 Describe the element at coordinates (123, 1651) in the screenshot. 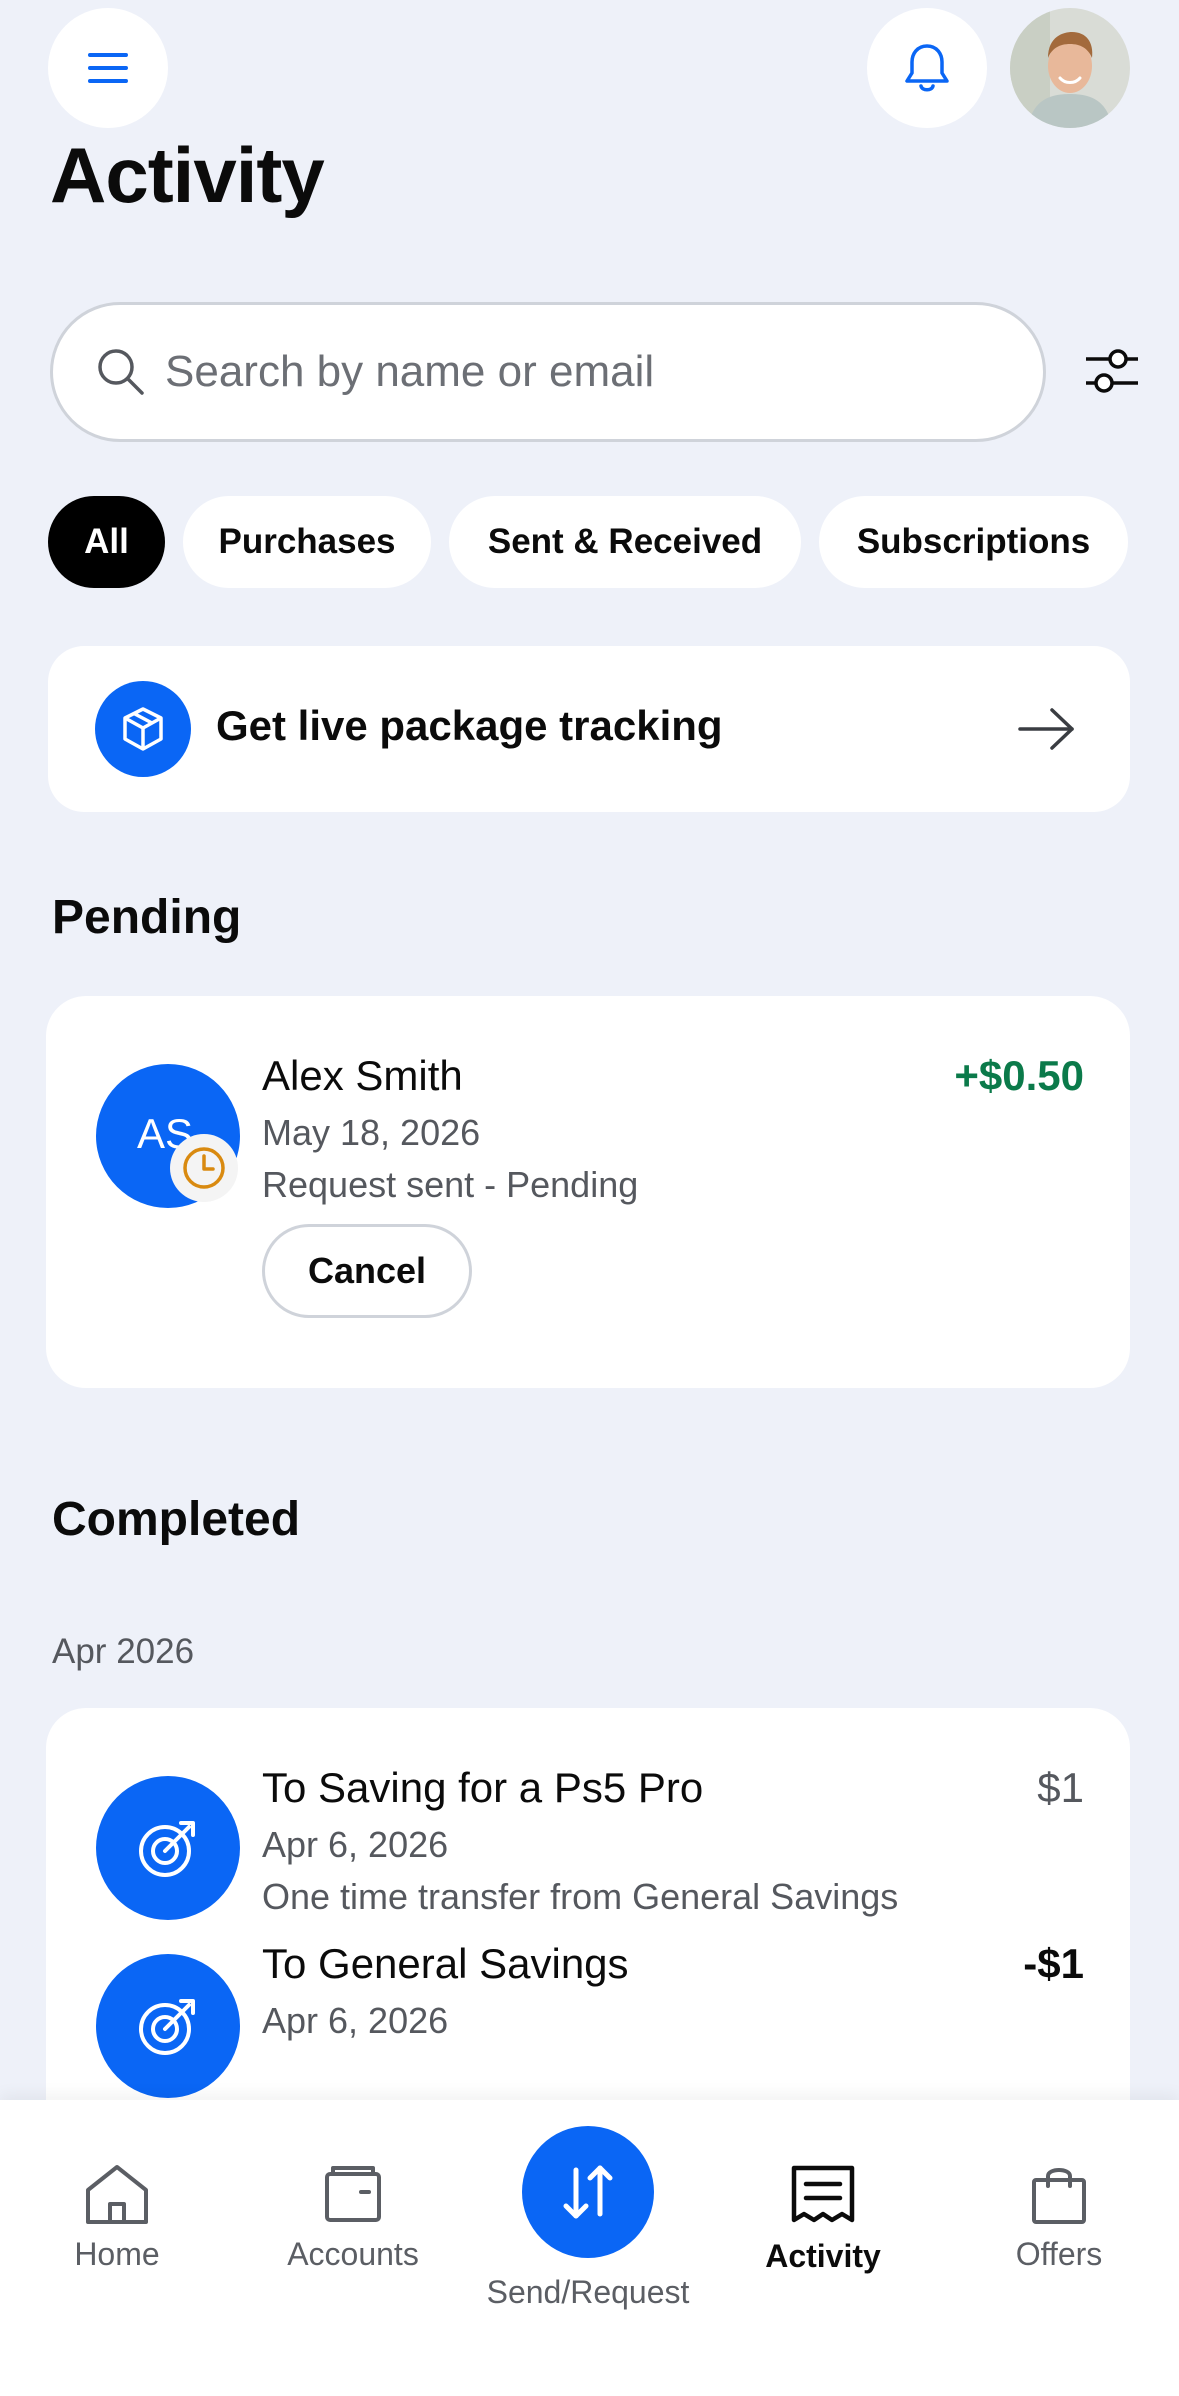

I see `month-header: Apr 2026` at that location.